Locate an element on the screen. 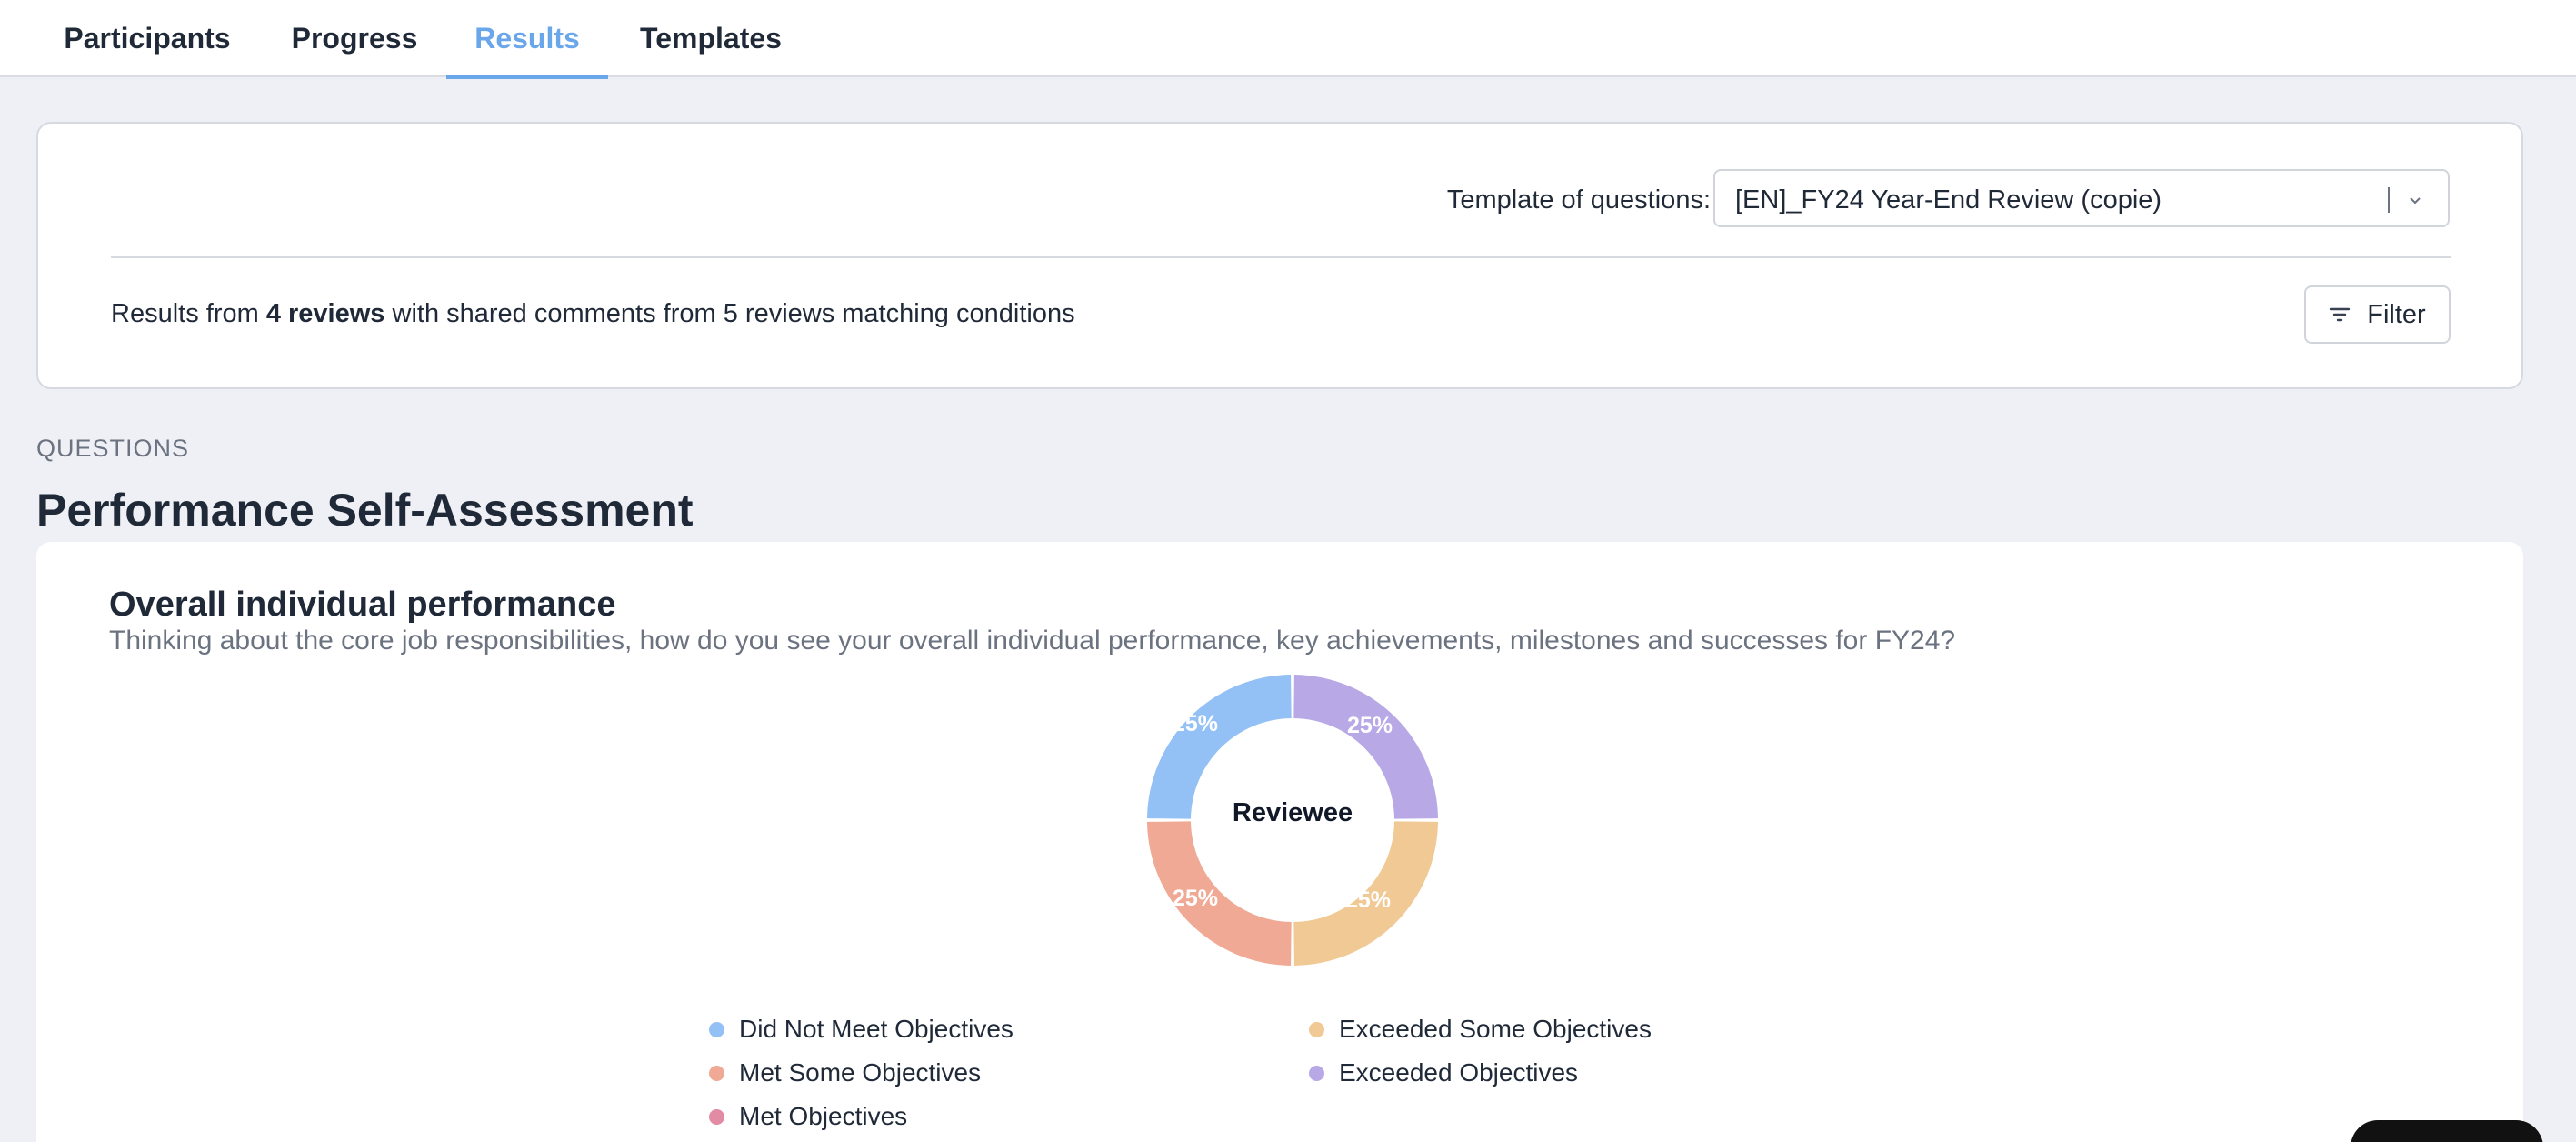 The height and width of the screenshot is (1142, 2576). template-label: Template of questions: is located at coordinates (1578, 200).